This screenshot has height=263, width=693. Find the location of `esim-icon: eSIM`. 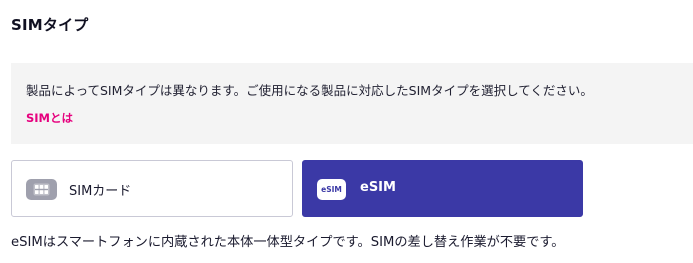

esim-icon: eSIM is located at coordinates (331, 189).